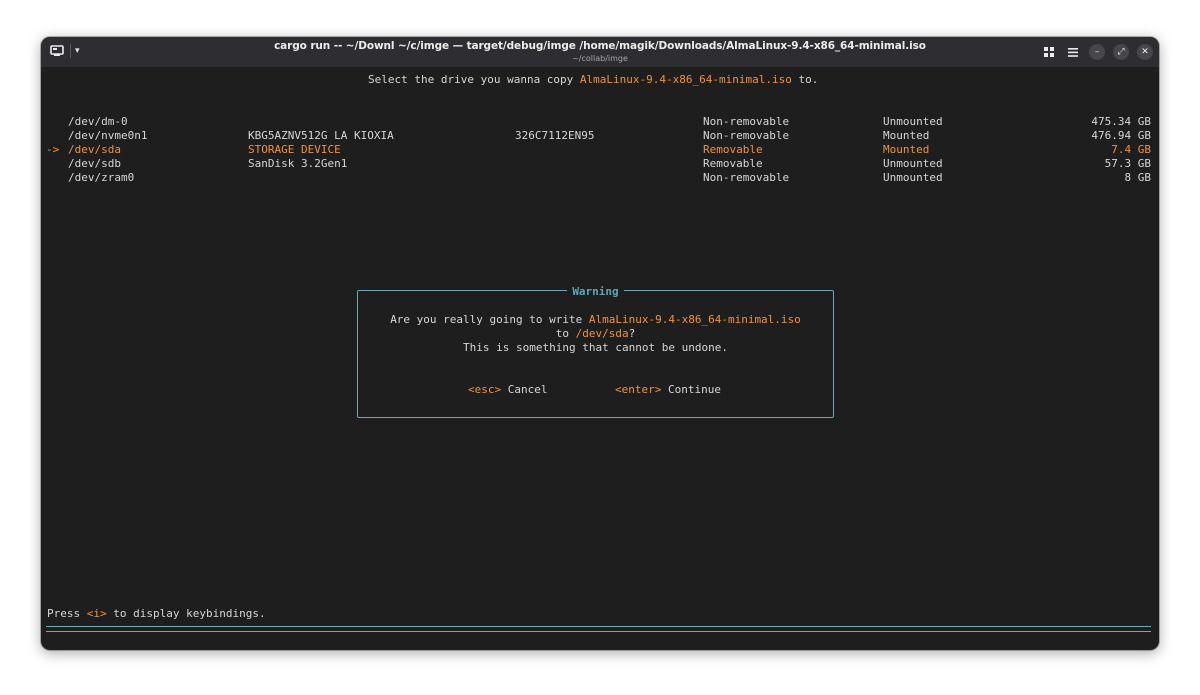 This screenshot has height=695, width=1200. What do you see at coordinates (595, 347) in the screenshot?
I see `dialog-line-3: This is something that cannot be undone.` at bounding box center [595, 347].